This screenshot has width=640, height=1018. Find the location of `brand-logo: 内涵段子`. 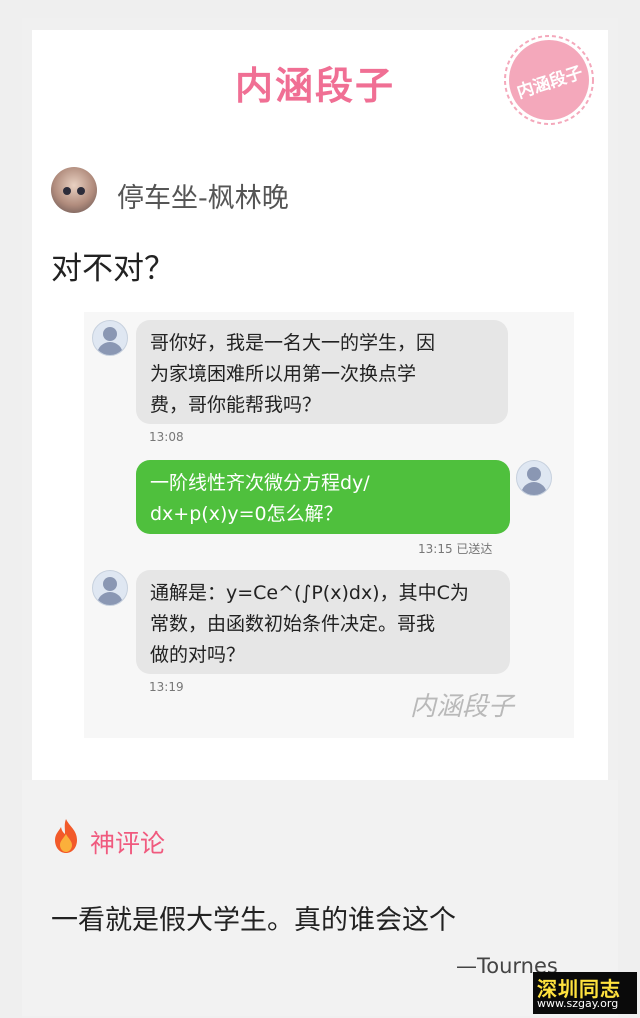

brand-logo: 内涵段子 is located at coordinates (314, 86).